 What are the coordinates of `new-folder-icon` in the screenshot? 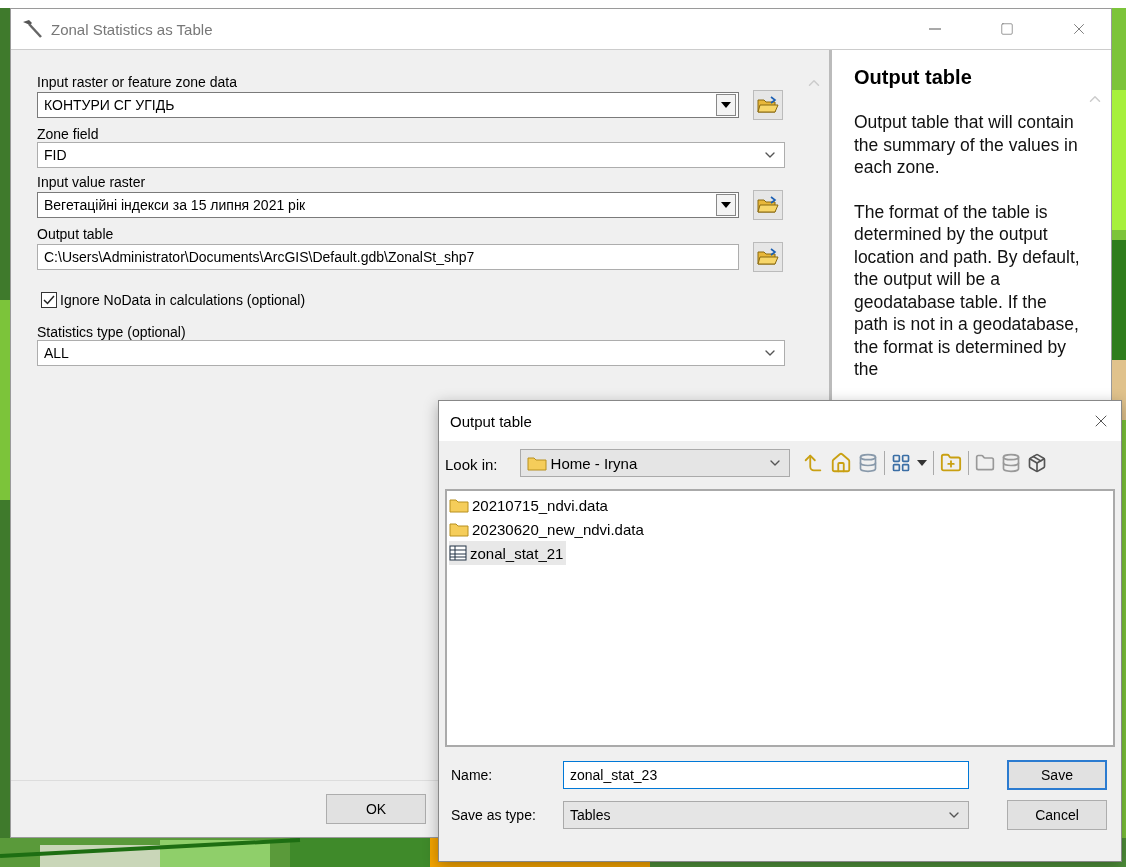 It's located at (950, 463).